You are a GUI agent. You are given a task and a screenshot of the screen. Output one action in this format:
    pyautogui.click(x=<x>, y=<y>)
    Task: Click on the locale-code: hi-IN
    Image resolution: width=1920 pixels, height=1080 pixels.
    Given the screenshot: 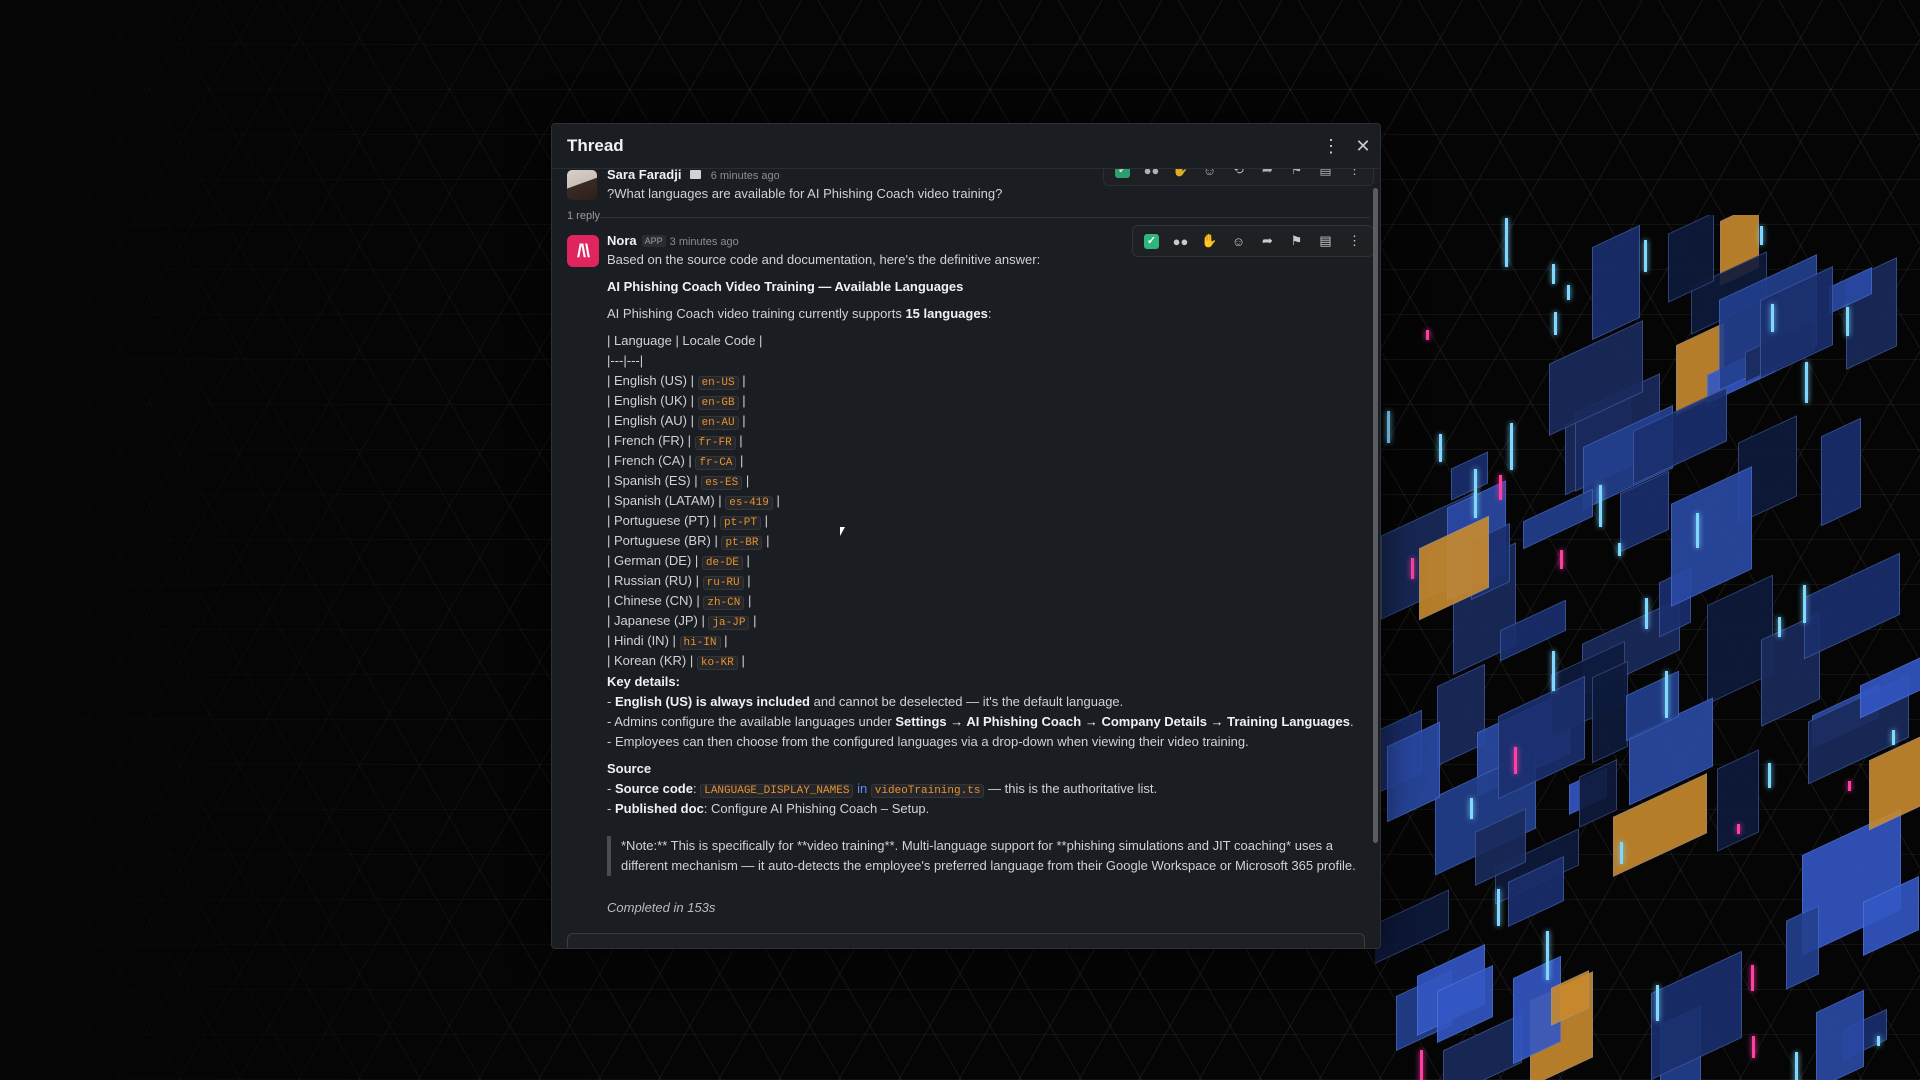 What is the action you would take?
    pyautogui.click(x=700, y=643)
    